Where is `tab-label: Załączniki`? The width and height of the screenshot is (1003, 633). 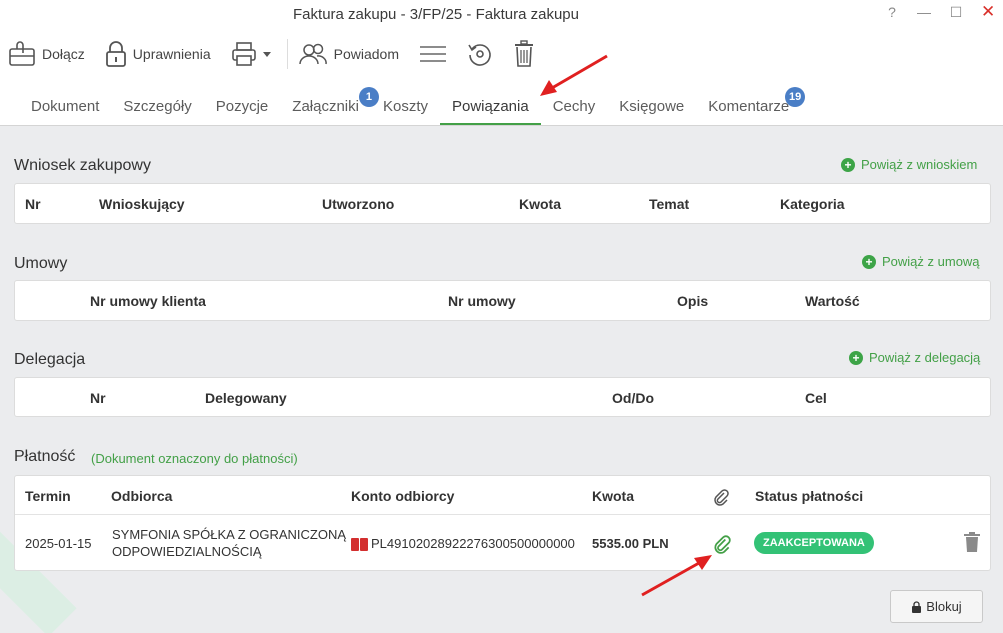
tab-label: Załączniki is located at coordinates (325, 106).